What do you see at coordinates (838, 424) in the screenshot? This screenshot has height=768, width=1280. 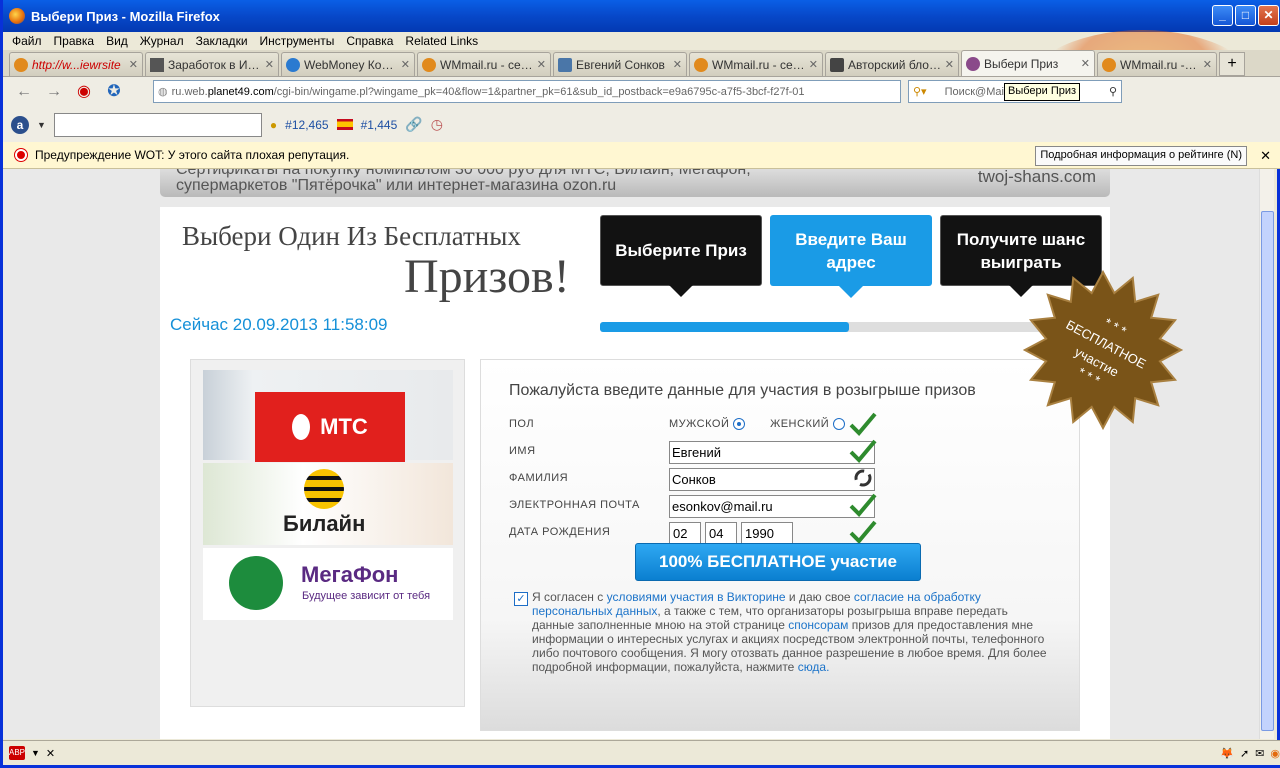 I see `female-radio` at bounding box center [838, 424].